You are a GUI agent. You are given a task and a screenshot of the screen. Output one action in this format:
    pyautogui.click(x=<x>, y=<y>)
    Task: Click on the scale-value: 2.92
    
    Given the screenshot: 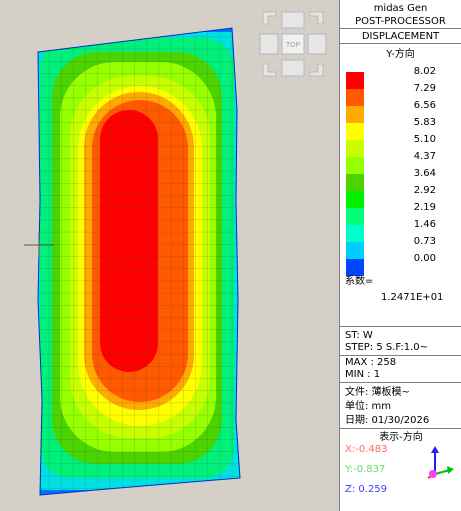 What is the action you would take?
    pyautogui.click(x=424, y=190)
    